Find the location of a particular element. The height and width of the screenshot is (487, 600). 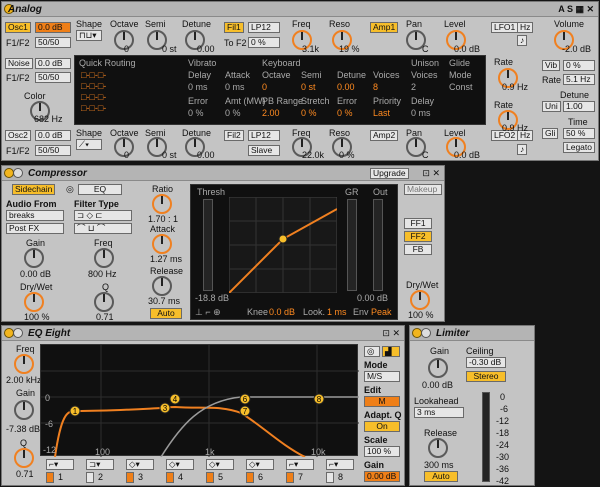

kb-attack-value: 0 ms is located at coordinates (235, 87).